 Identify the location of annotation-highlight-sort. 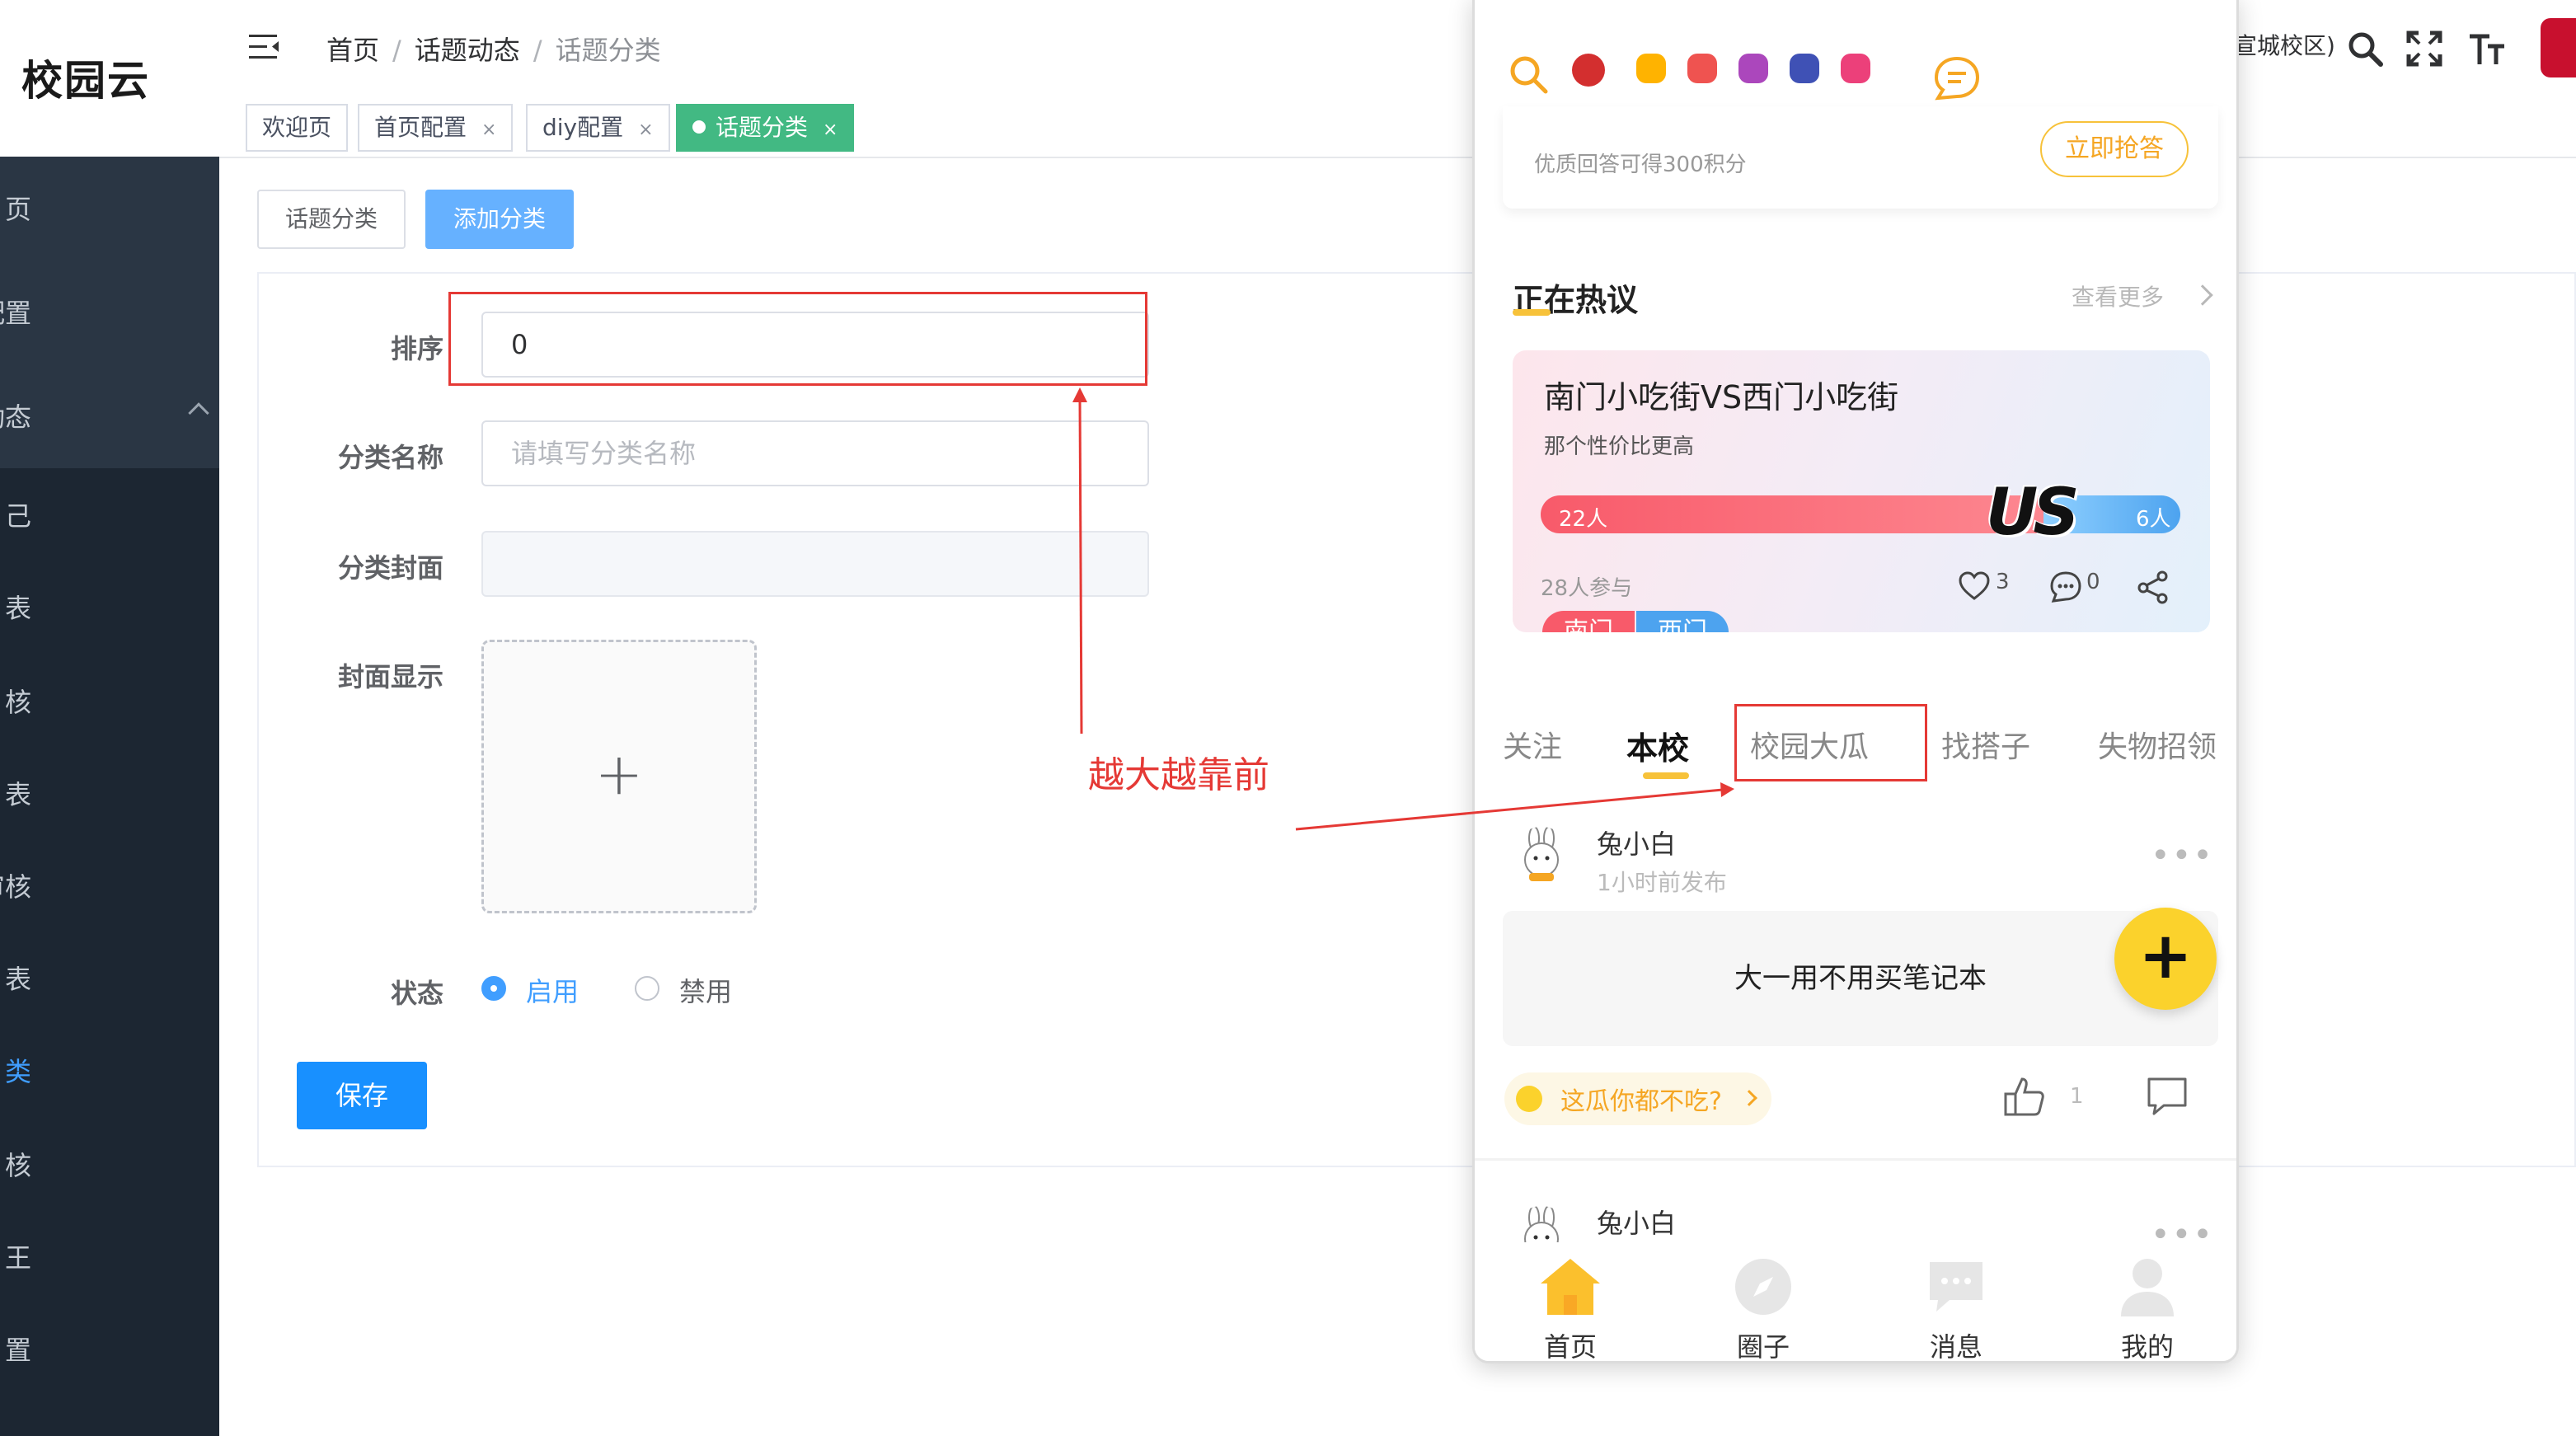
(797, 339).